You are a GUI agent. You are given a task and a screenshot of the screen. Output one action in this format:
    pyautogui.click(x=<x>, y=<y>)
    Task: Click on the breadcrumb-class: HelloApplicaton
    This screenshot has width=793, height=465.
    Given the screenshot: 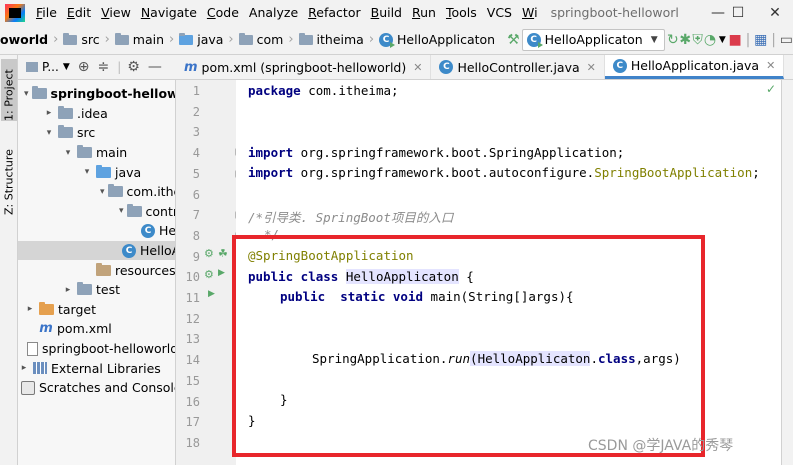 What is the action you would take?
    pyautogui.click(x=446, y=39)
    